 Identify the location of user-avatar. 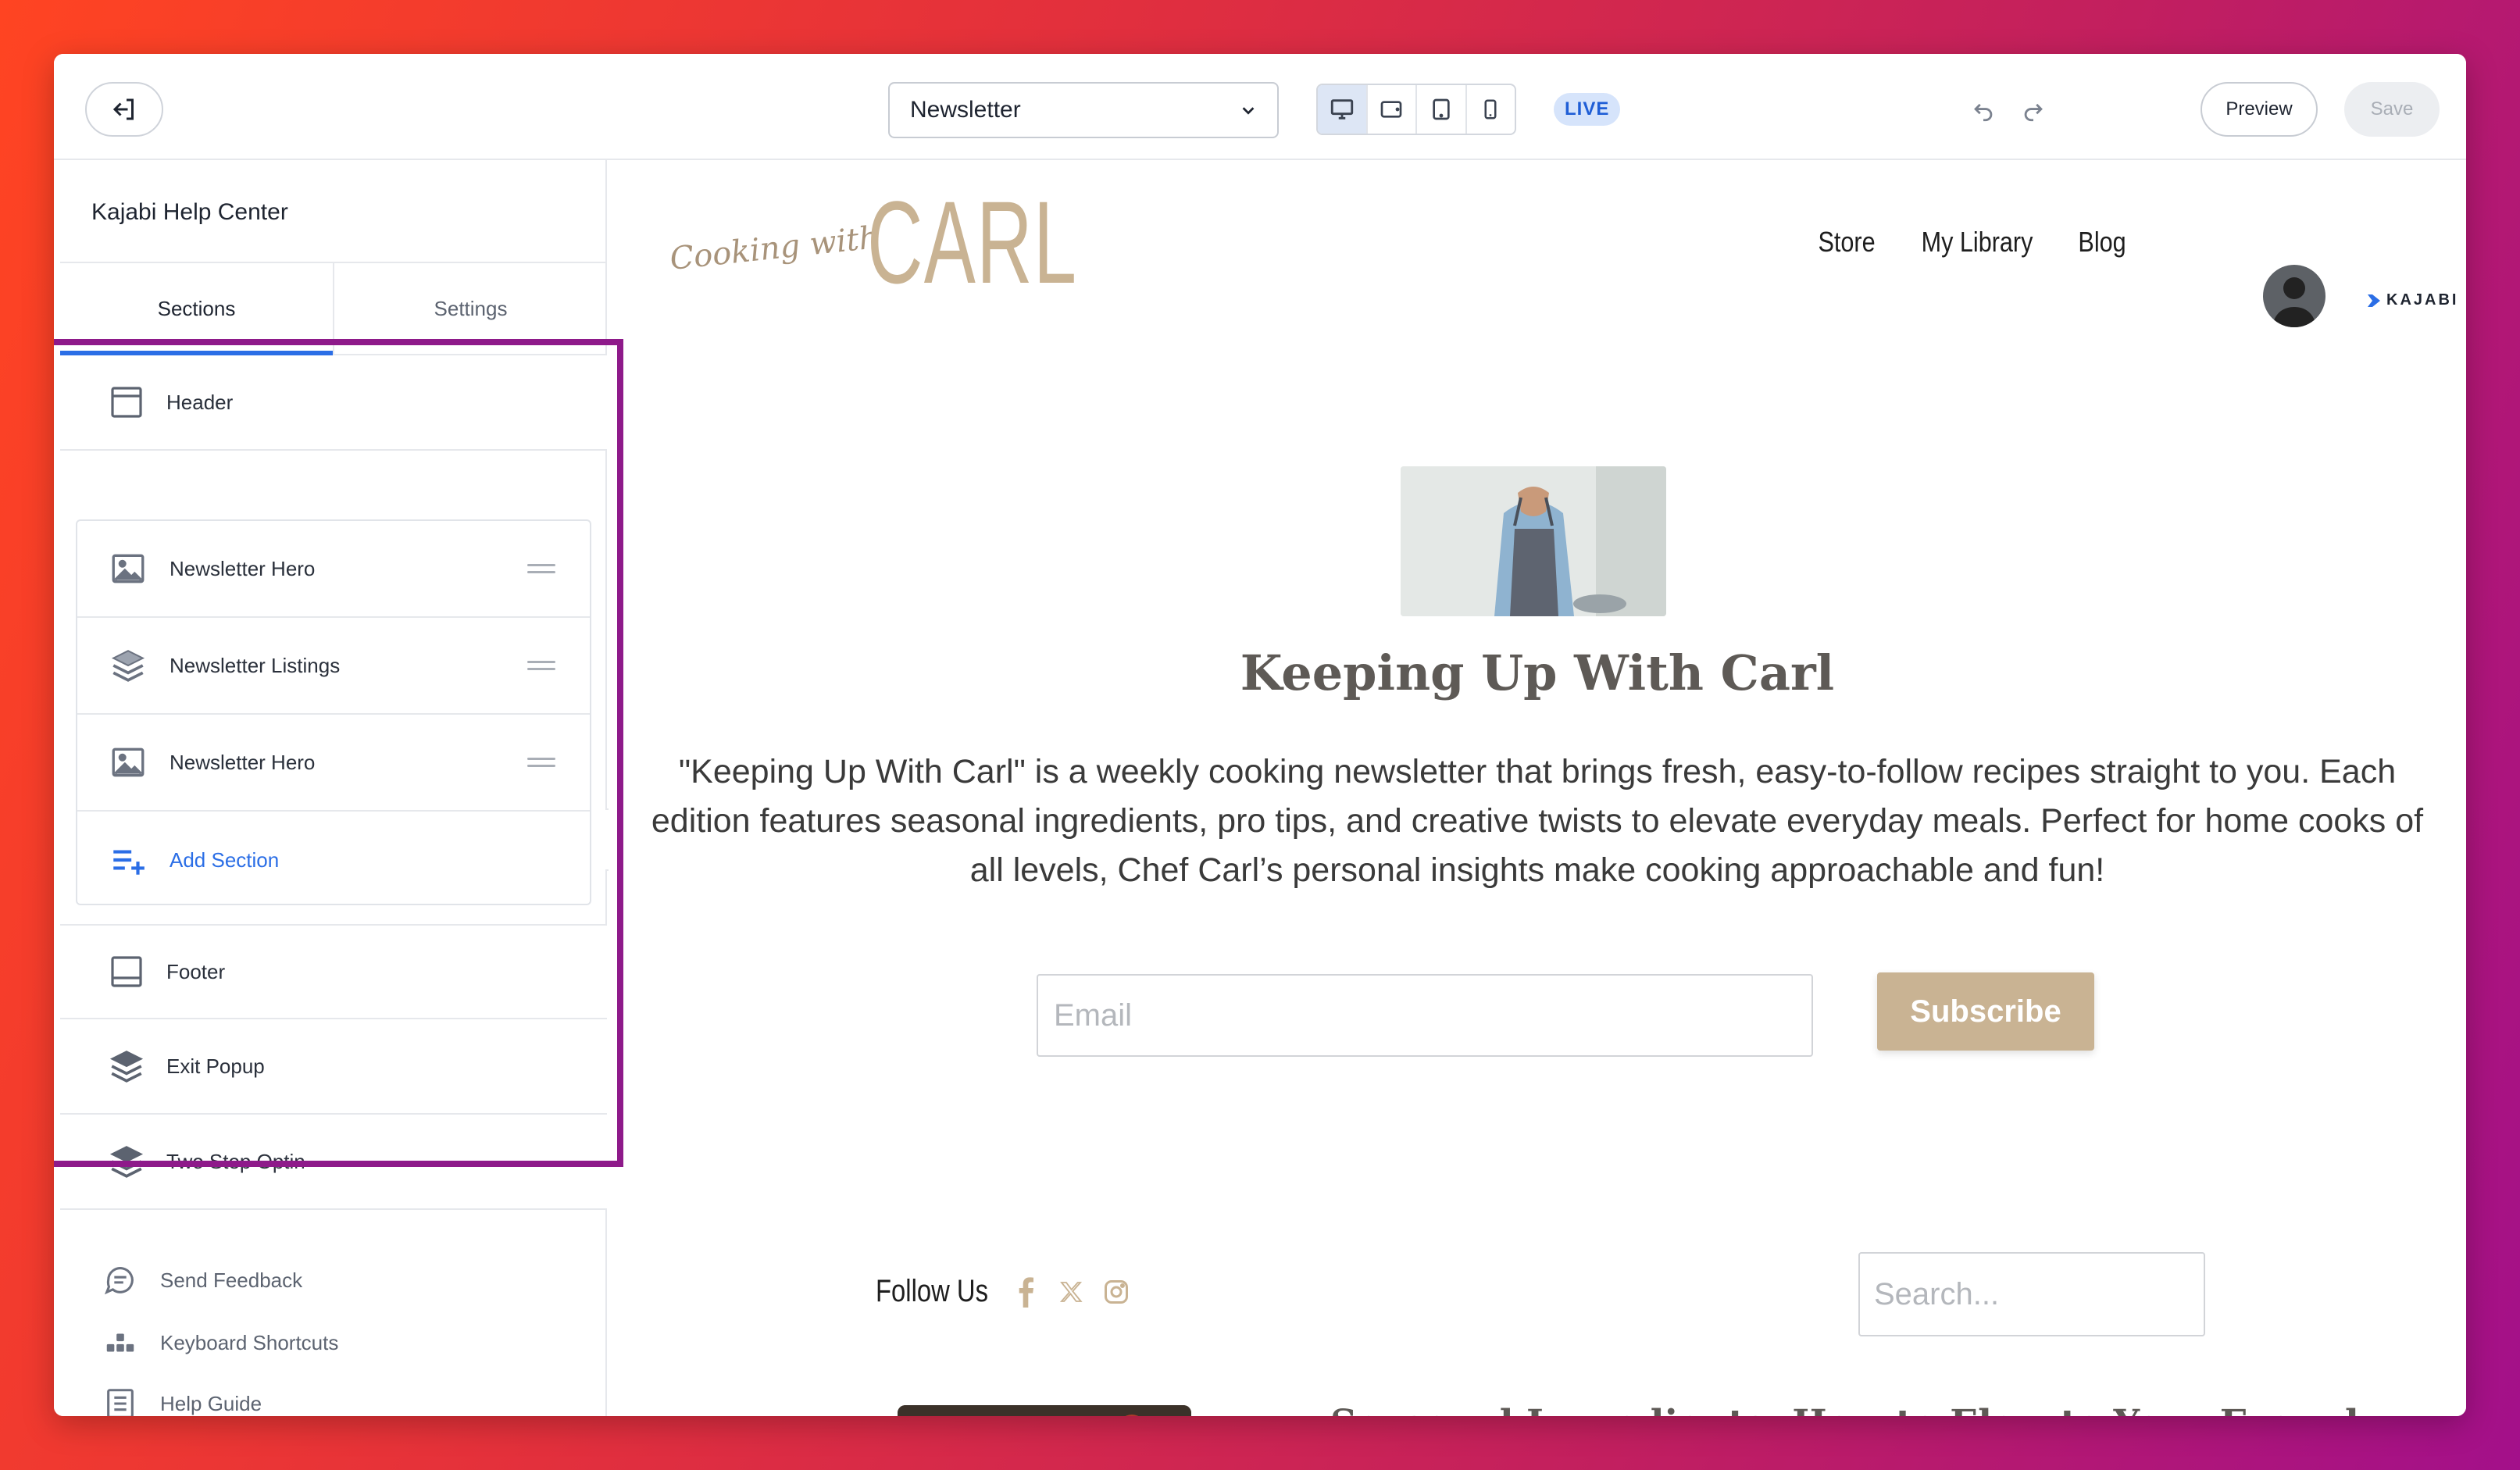
(2294, 296).